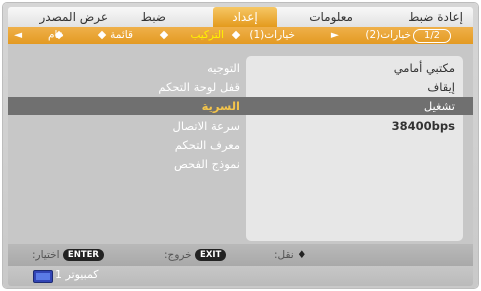  What do you see at coordinates (73, 17) in the screenshot?
I see `menu-source-select: عرض المصدر` at bounding box center [73, 17].